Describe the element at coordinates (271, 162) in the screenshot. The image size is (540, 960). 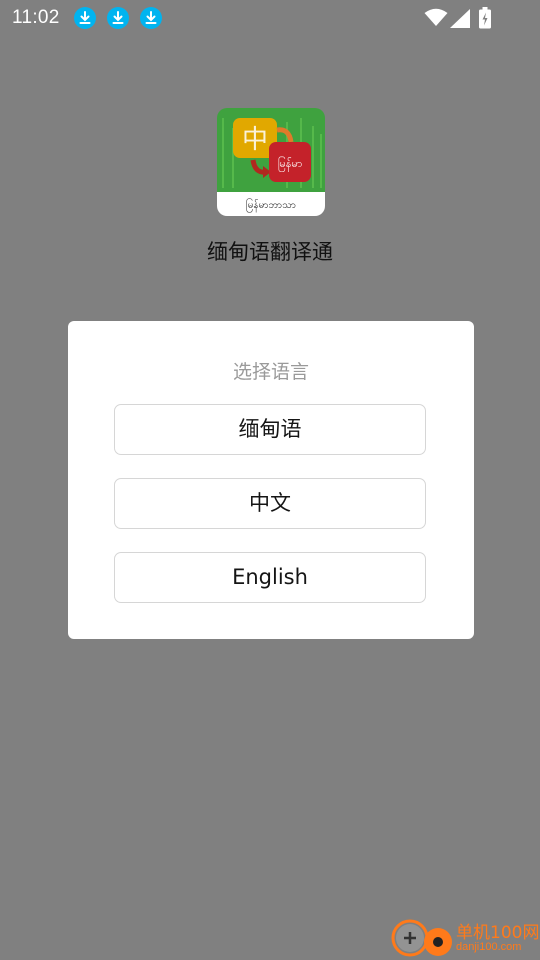
I see `app-logo: 中 မြန်မာ မြန်မာဘာသာ` at that location.